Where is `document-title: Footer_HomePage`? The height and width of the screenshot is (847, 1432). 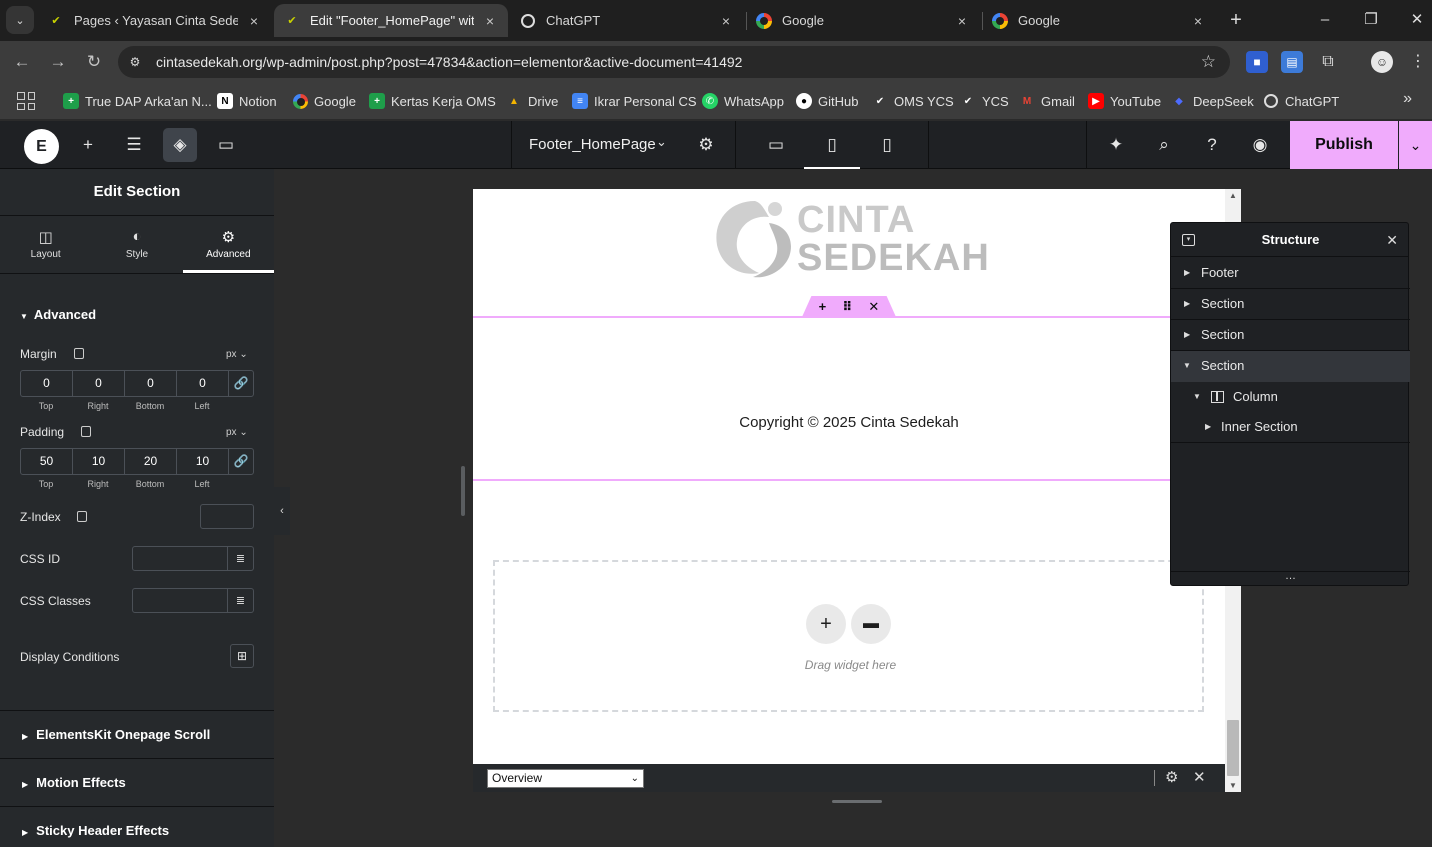
document-title: Footer_HomePage is located at coordinates (592, 144).